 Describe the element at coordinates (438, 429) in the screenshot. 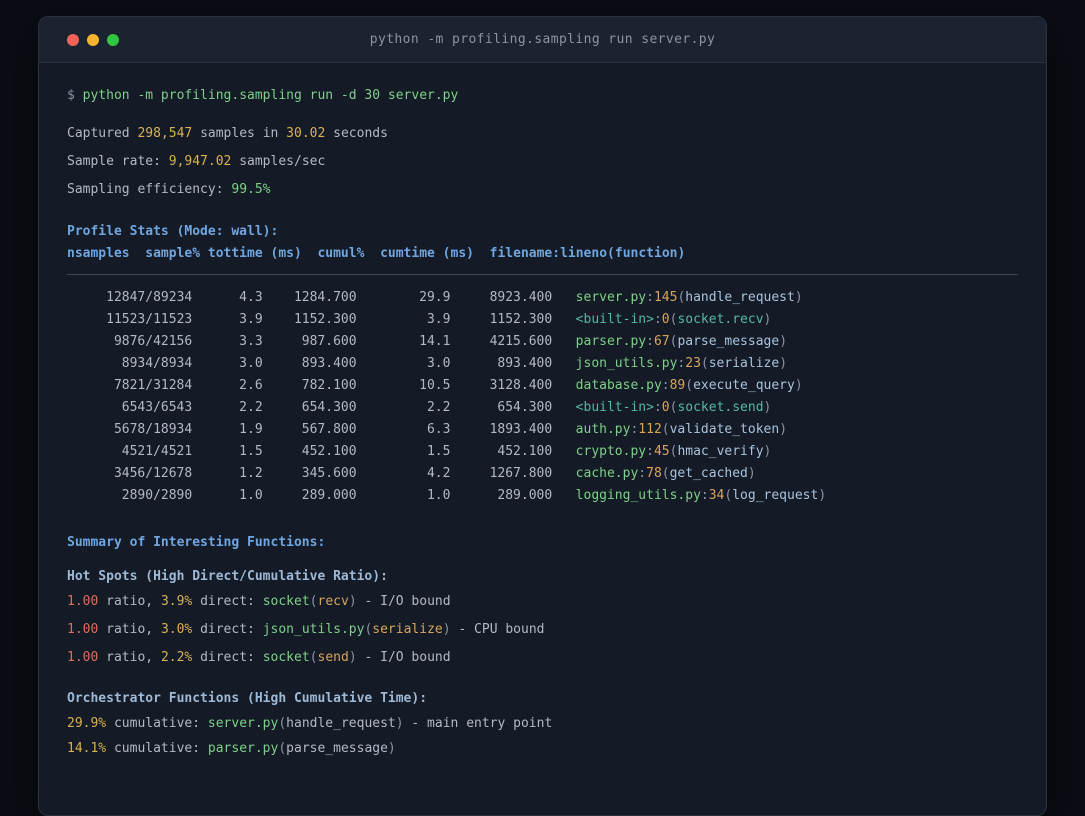

I see `cumul-pct-cell: 6.3` at that location.